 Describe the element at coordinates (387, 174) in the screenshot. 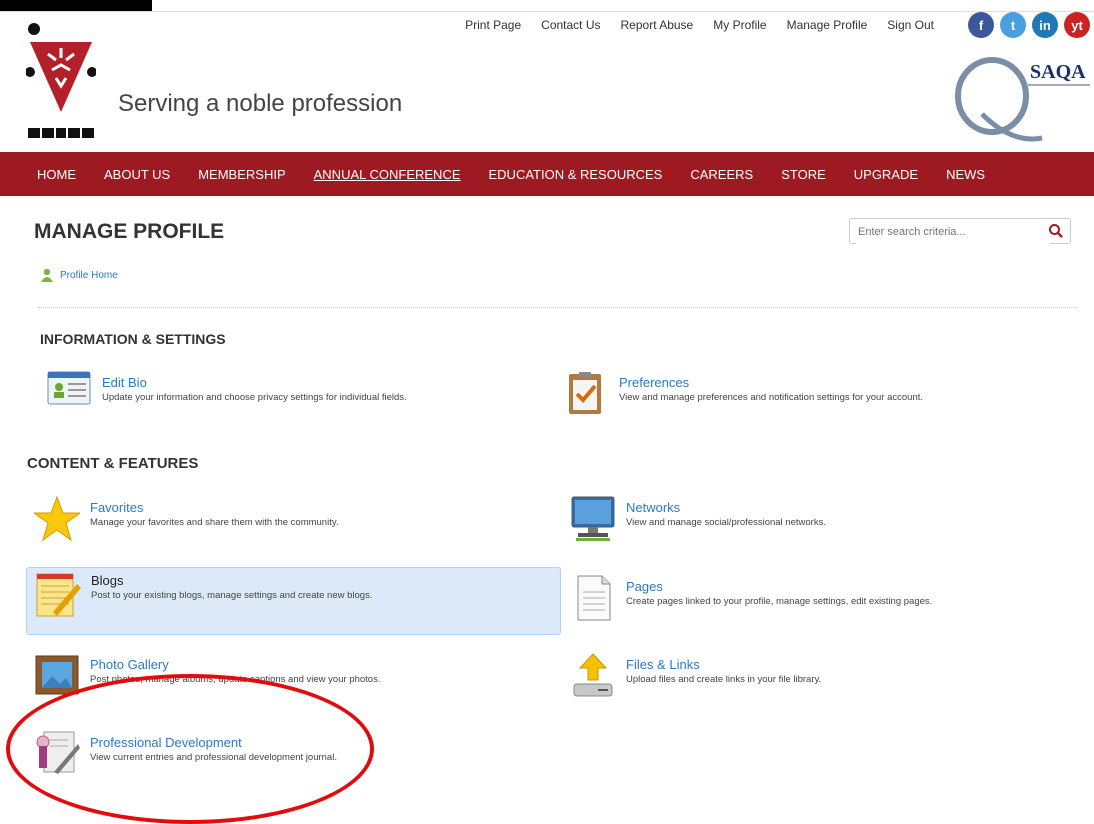

I see `nav-annual-conference: ANNUAL CONFERENCE` at that location.